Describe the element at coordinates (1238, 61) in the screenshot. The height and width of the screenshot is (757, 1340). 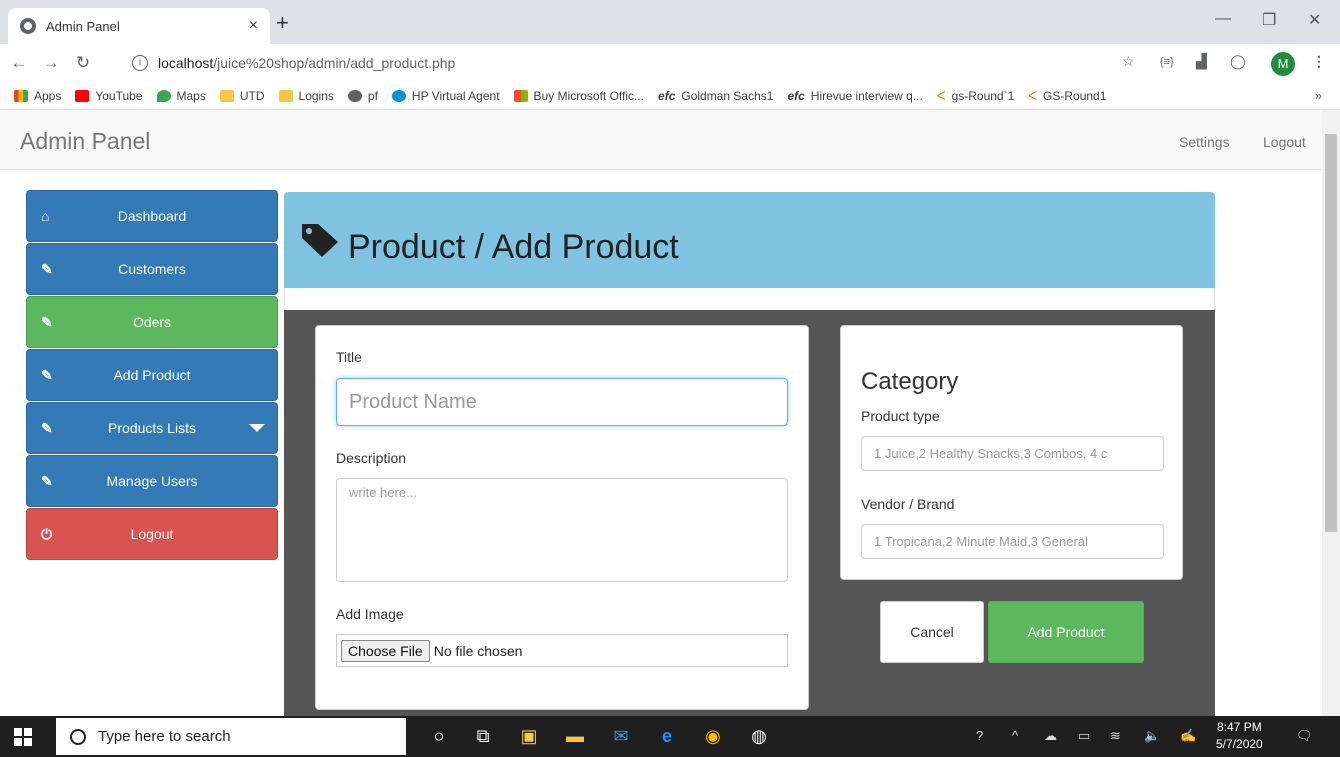
I see `extension-icon: ◯` at that location.